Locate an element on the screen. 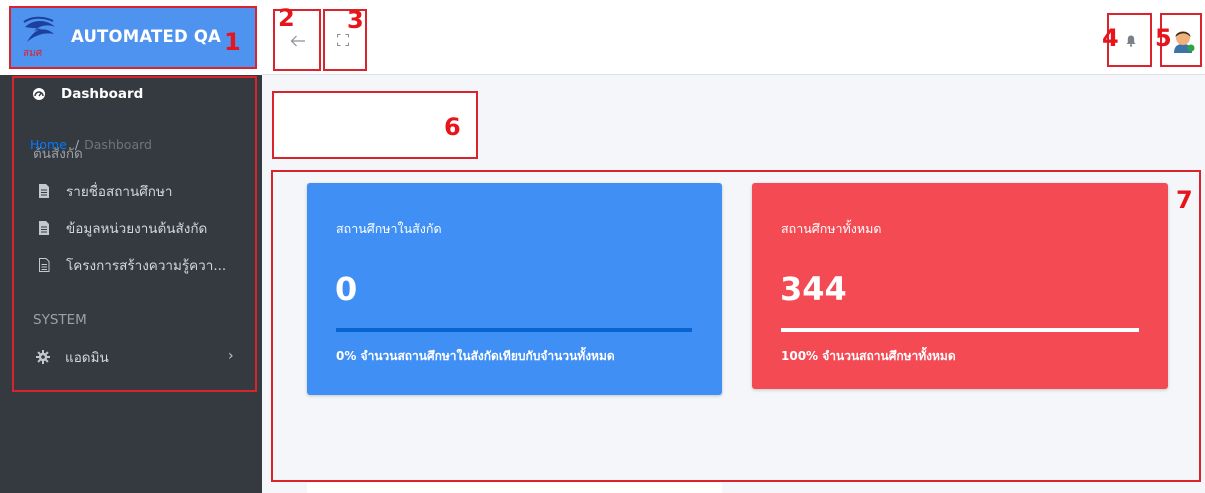 This screenshot has height=493, width=1205. breadcrumb: Home / Dashboard is located at coordinates (91, 144).